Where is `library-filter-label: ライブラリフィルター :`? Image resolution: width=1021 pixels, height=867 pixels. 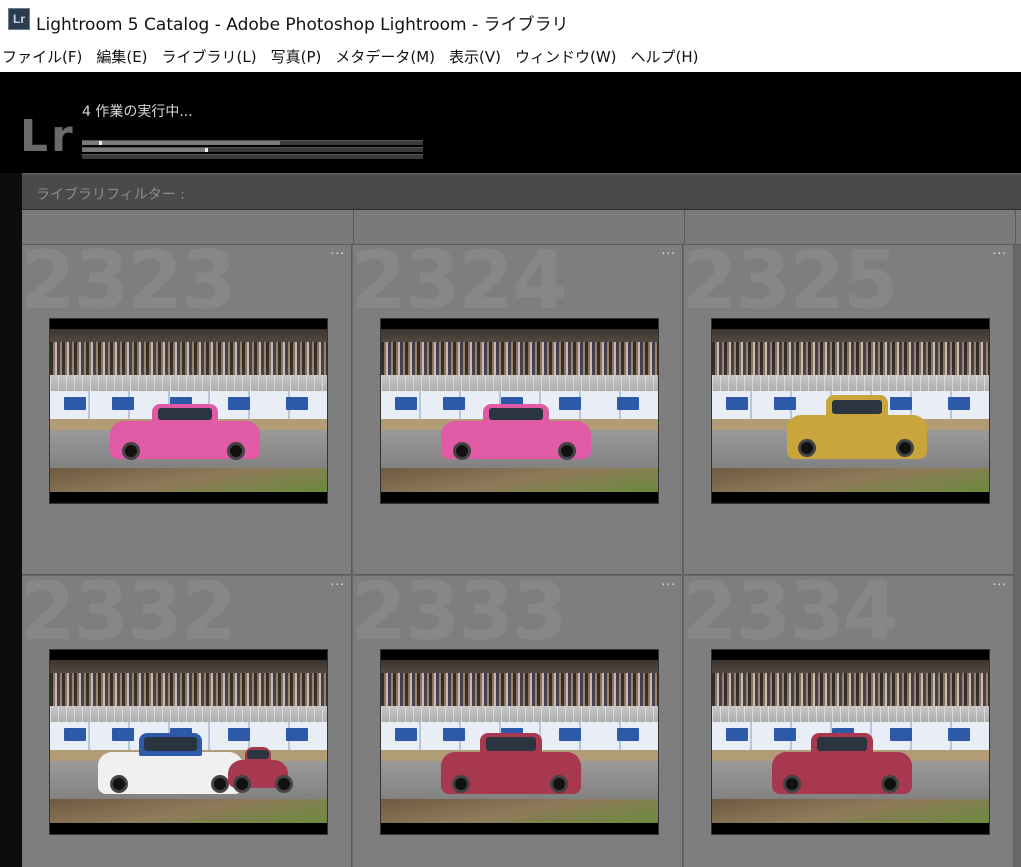 library-filter-label: ライブラリフィルター : is located at coordinates (110, 194).